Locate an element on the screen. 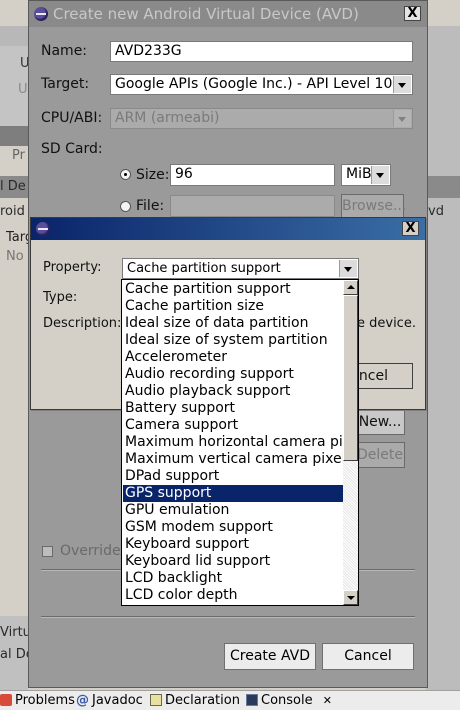 The height and width of the screenshot is (710, 460). name-field: AVD233G is located at coordinates (261, 51).